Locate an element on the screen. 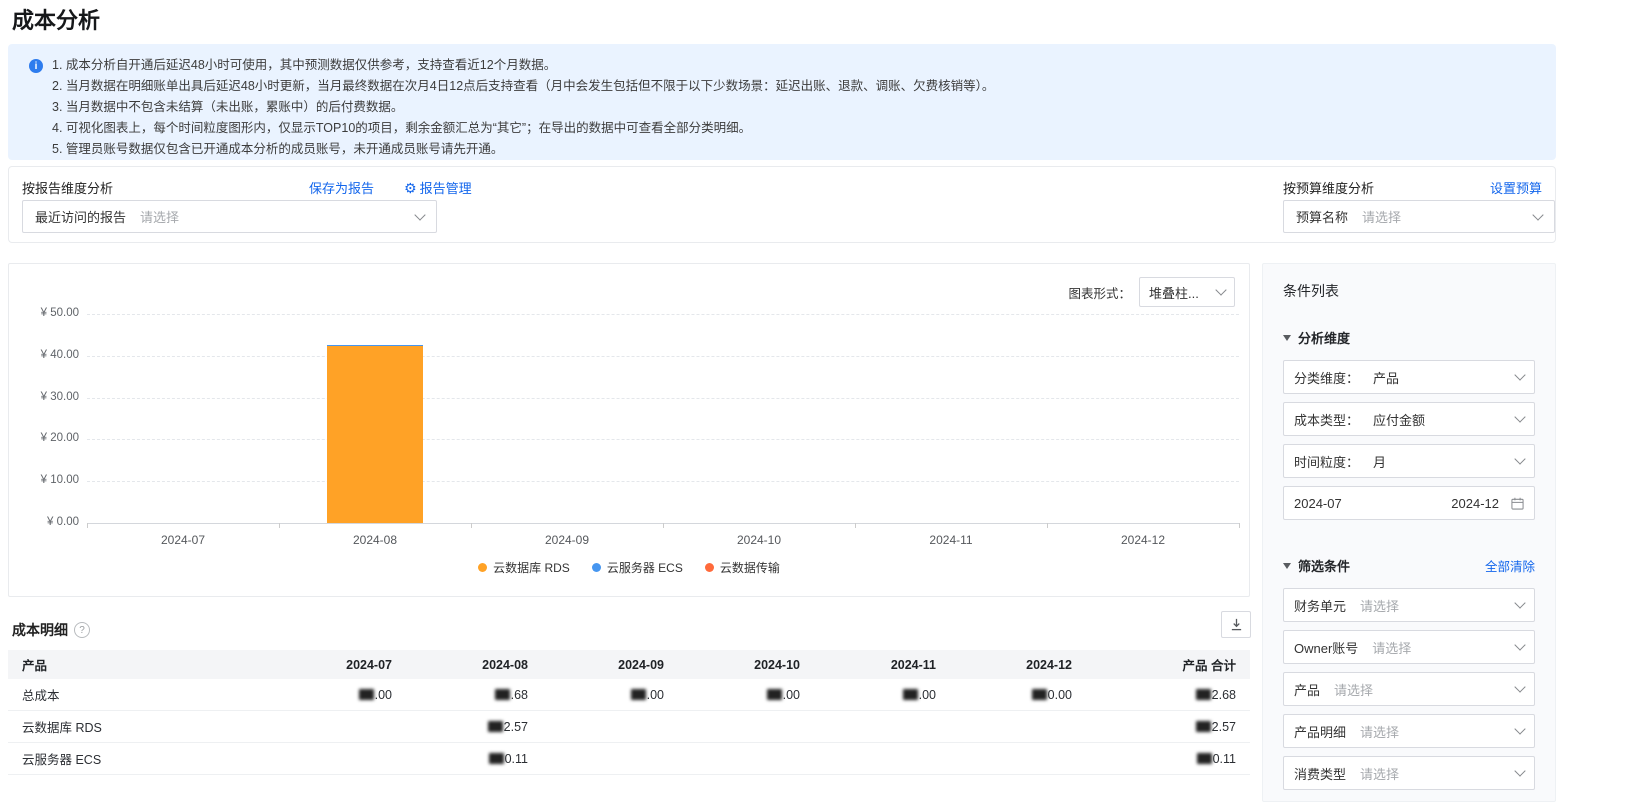 The height and width of the screenshot is (802, 1634). y-axis-label: ¥ 30.00 is located at coordinates (59, 396).